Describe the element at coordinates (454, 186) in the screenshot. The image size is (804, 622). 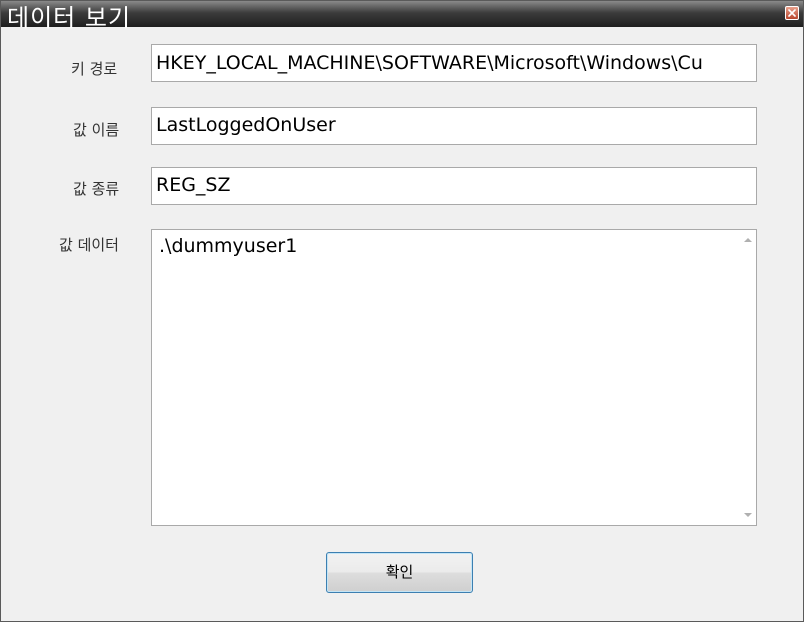
I see `value-type-field: REG_SZ` at that location.